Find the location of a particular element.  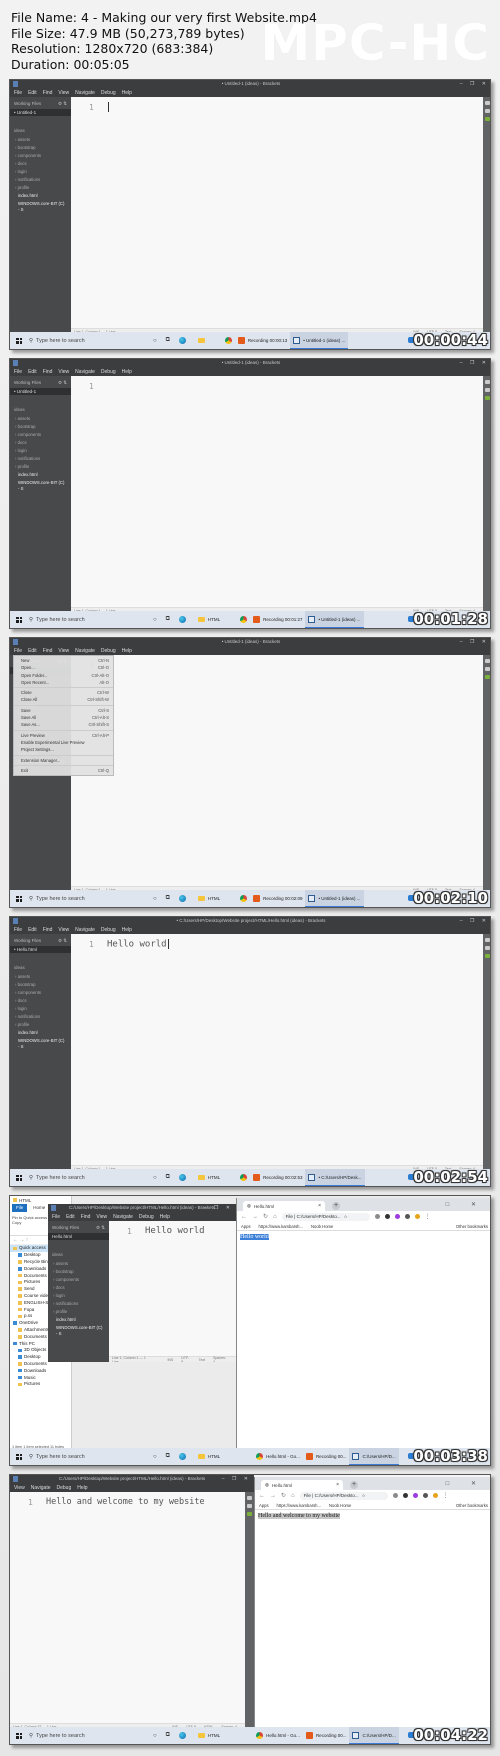

home-icon: ⌂ is located at coordinates (293, 1496).